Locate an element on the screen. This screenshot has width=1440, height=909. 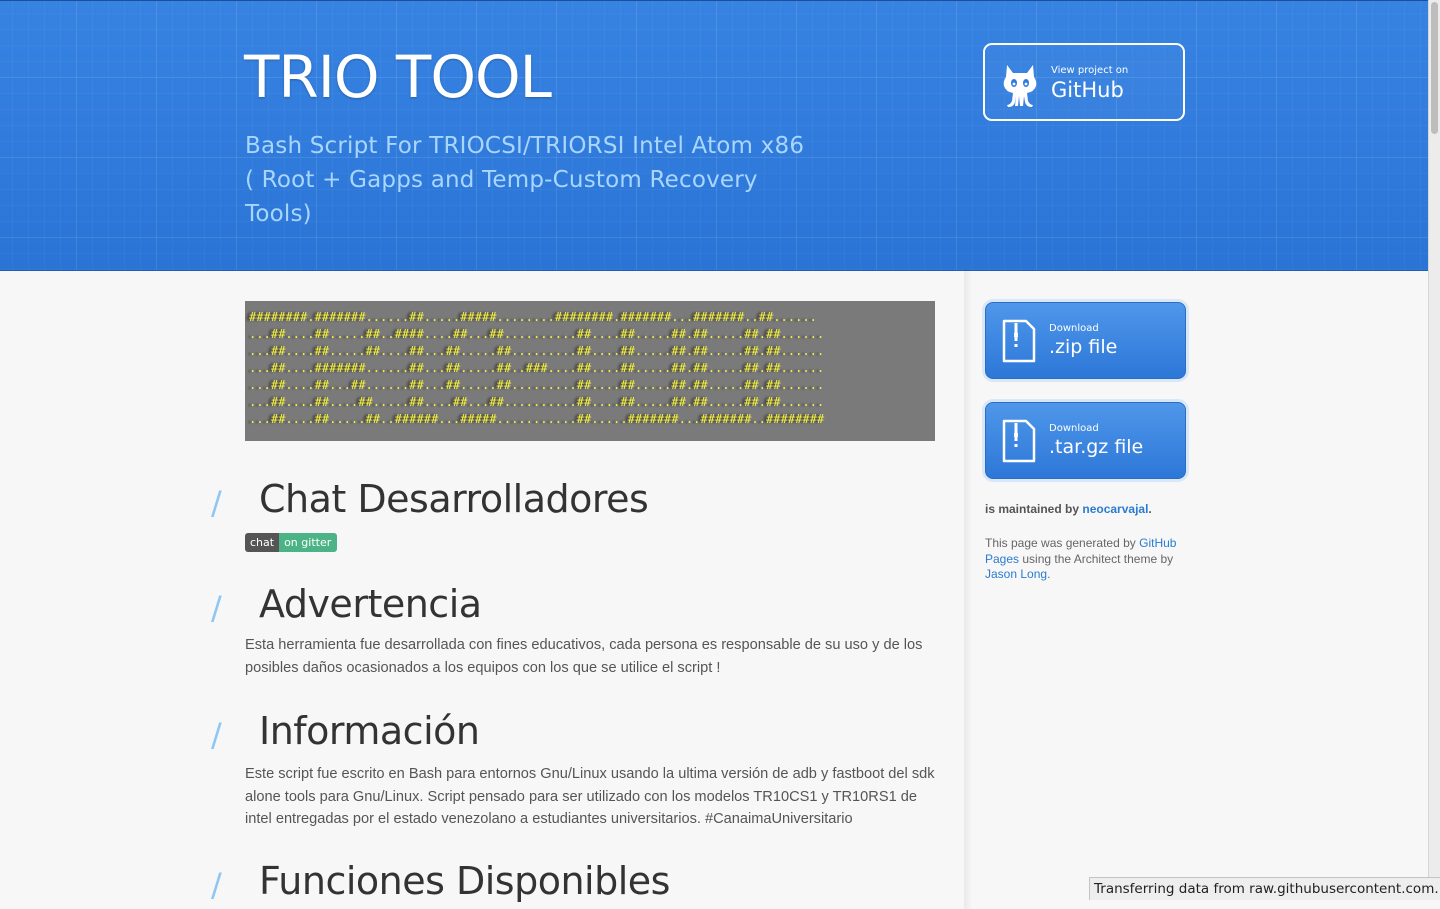
section-heading: / Funciones Disponibles is located at coordinates (573, 881).